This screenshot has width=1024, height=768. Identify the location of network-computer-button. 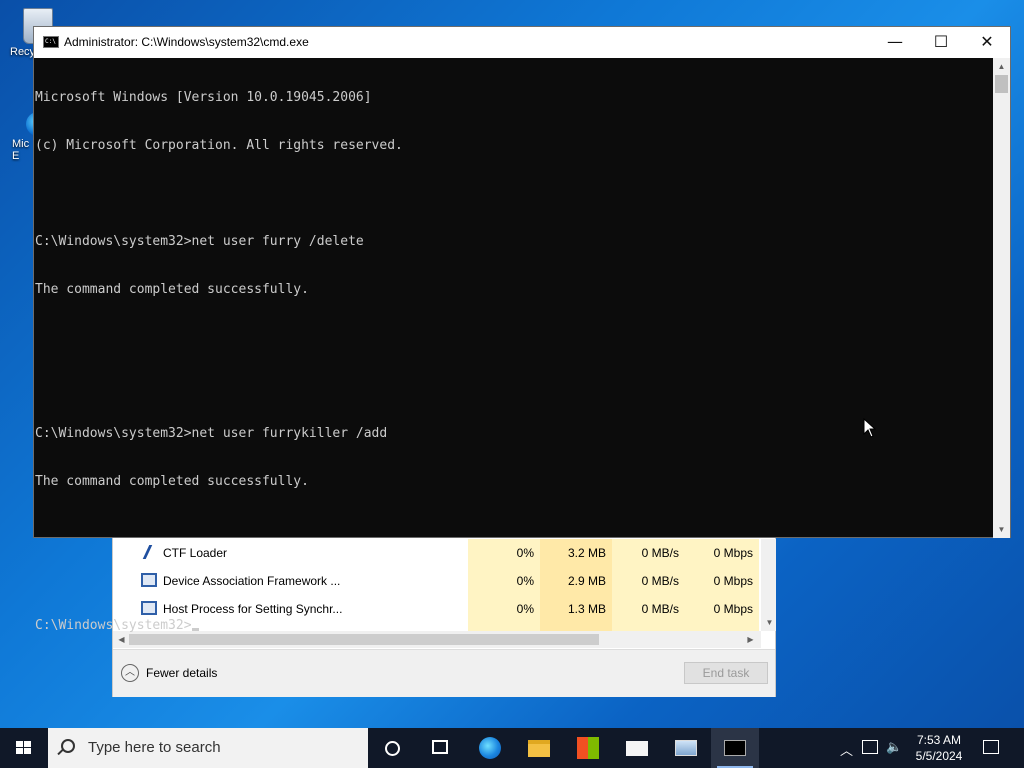
(686, 748).